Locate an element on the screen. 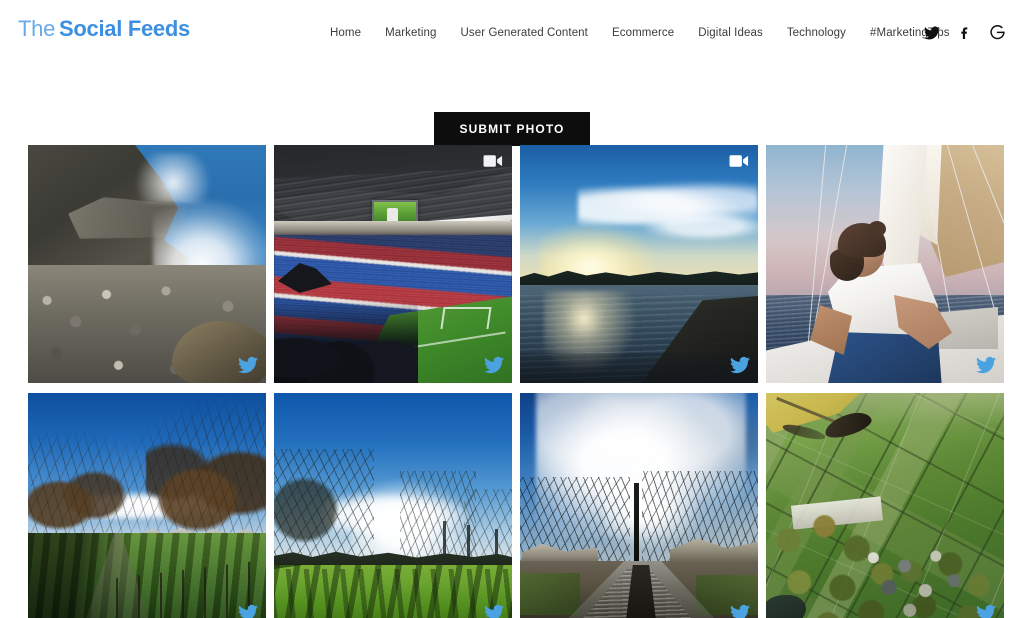 Image resolution: width=1024 pixels, height=618 pixels. site-logo: The Social Feeds is located at coordinates (104, 29).